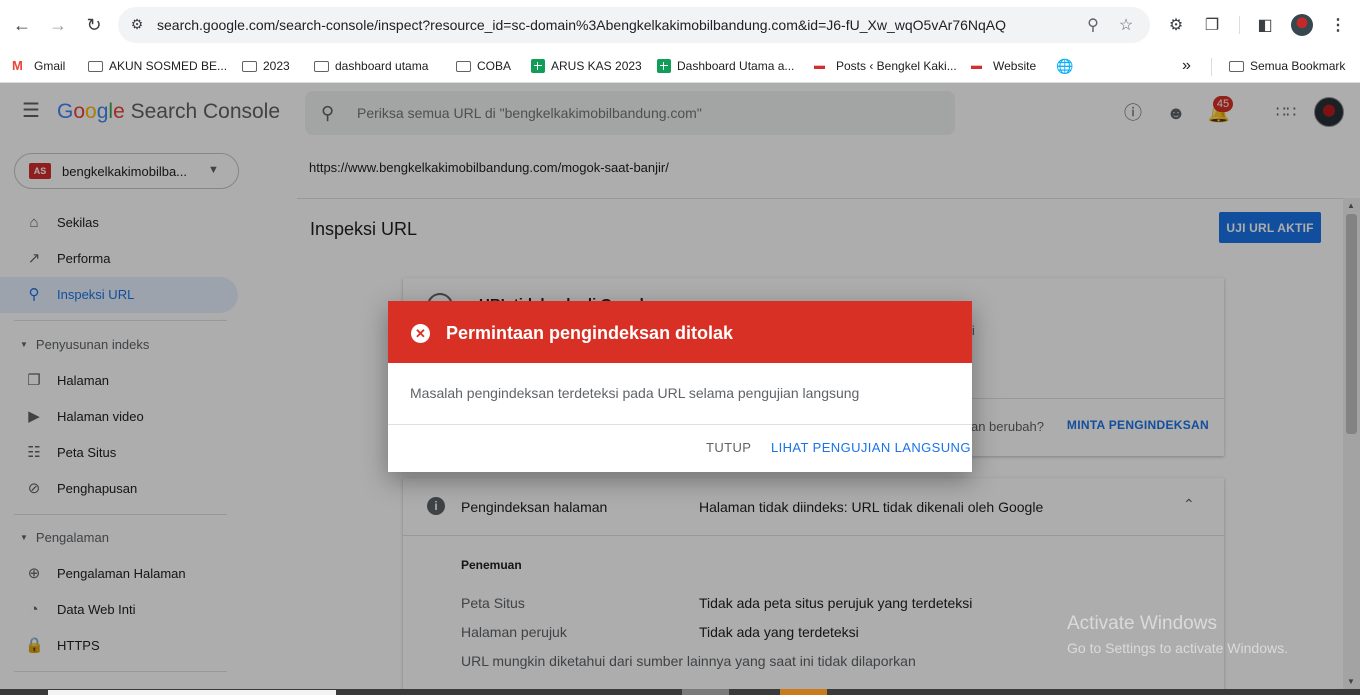  Describe the element at coordinates (1177, 648) in the screenshot. I see `watermark-line: Go to Settings to activate Windows.` at that location.